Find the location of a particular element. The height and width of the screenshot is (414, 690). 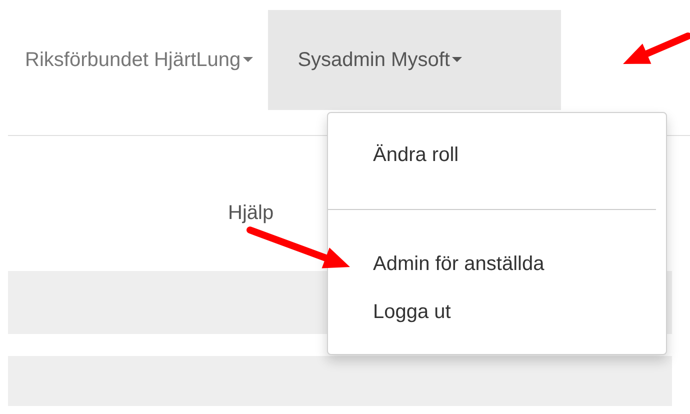

menu-item: Logga ut is located at coordinates (497, 312).